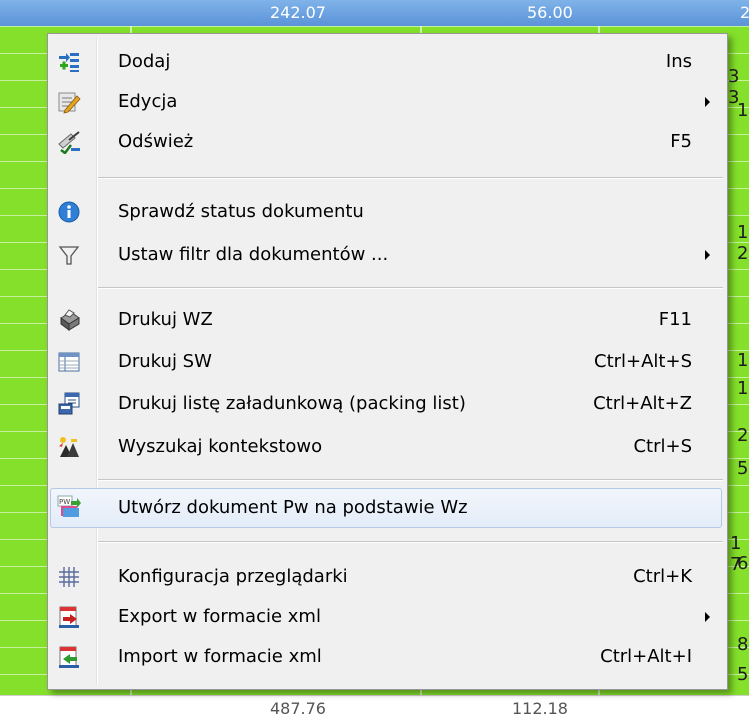 The image size is (749, 718). I want to click on menu-item-label: Sprawdź status dokumentu, so click(241, 211).